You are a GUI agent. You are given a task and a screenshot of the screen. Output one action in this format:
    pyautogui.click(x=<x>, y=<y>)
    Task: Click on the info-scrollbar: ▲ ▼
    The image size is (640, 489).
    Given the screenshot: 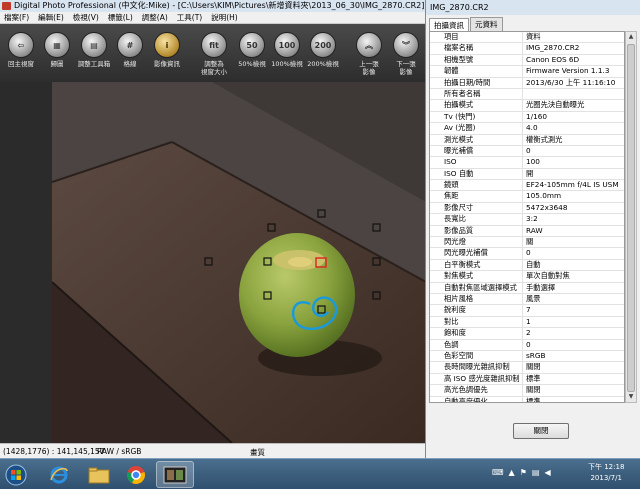 What is the action you would take?
    pyautogui.click(x=631, y=217)
    